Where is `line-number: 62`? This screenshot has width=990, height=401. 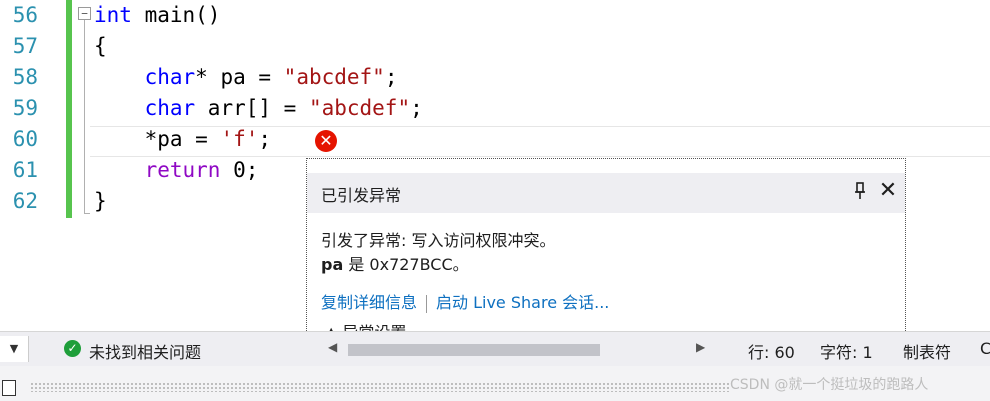
line-number: 62 is located at coordinates (25, 201).